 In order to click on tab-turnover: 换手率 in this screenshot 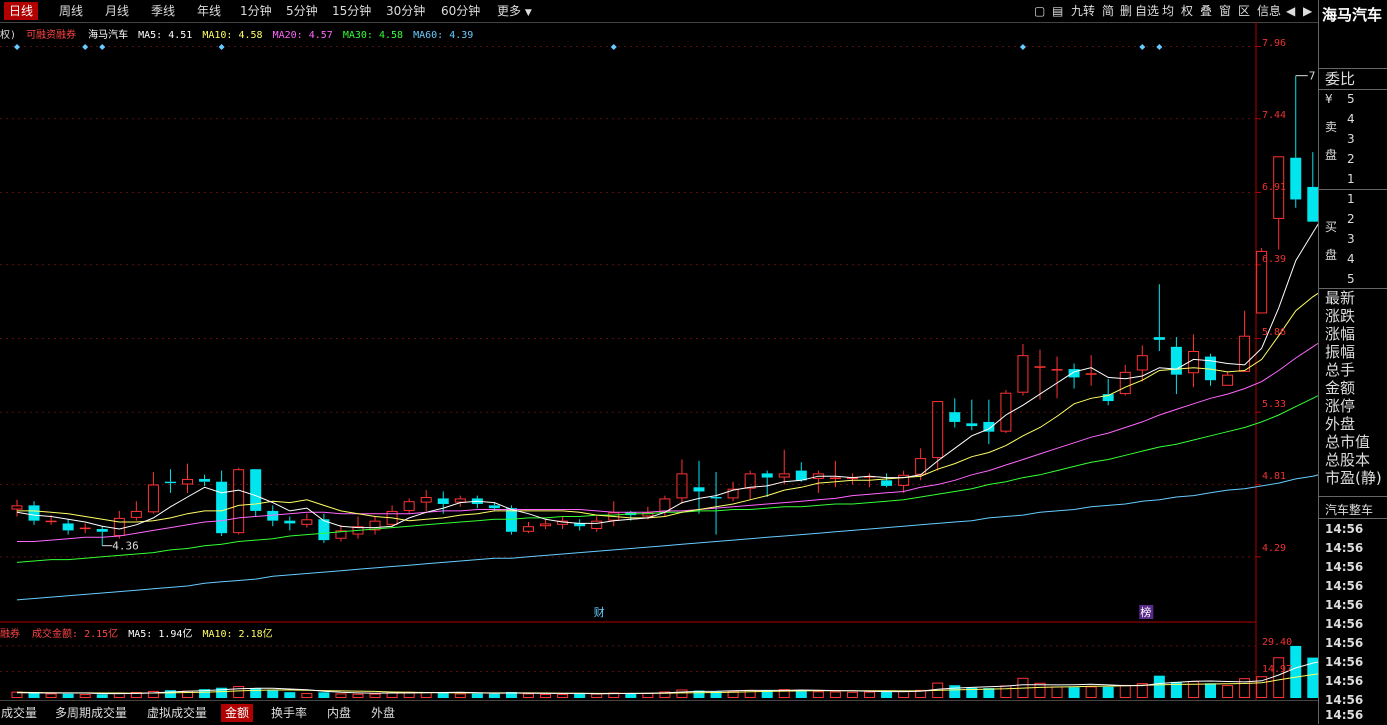, I will do `click(289, 713)`.